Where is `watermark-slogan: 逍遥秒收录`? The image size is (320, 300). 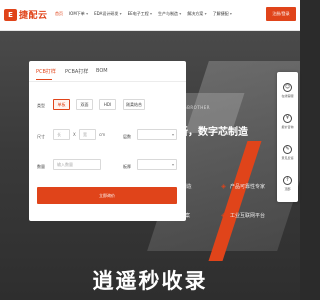
watermark-slogan: 逍遥秒收录 is located at coordinates (150, 281).